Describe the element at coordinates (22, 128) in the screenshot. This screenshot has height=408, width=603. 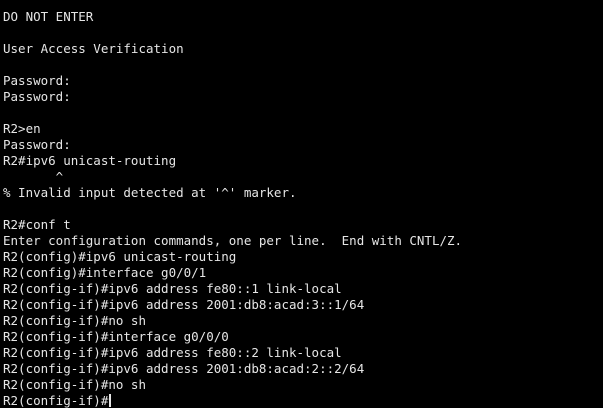
I see `terminal-line: R2>en` at that location.